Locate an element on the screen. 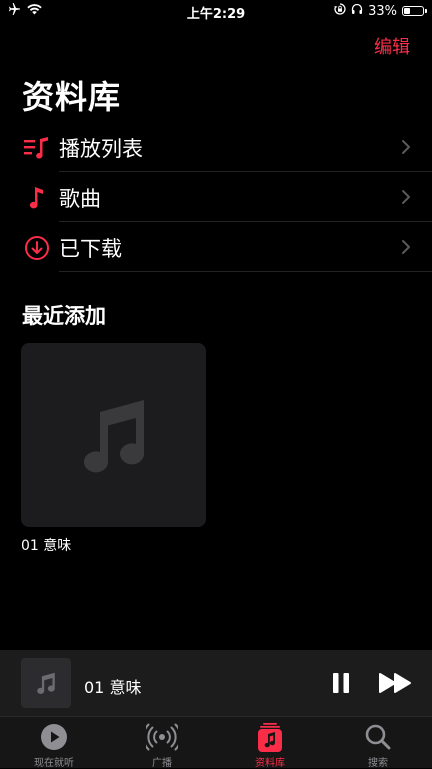 Image resolution: width=432 pixels, height=769 pixels. library-item-label: 播放列表 is located at coordinates (101, 149).